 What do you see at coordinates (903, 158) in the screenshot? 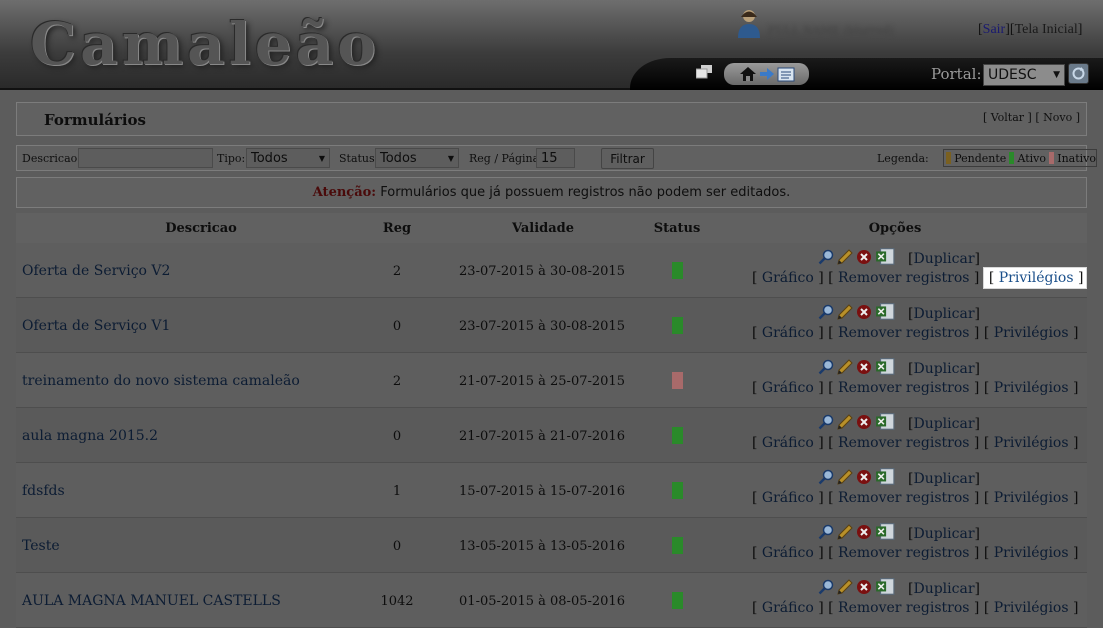
I see `legend-label: Legenda:` at bounding box center [903, 158].